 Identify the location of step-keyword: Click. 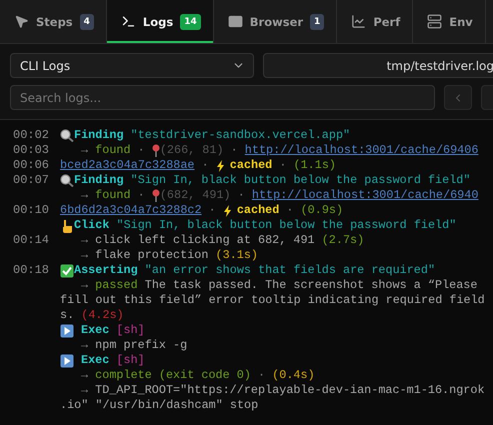
(92, 225).